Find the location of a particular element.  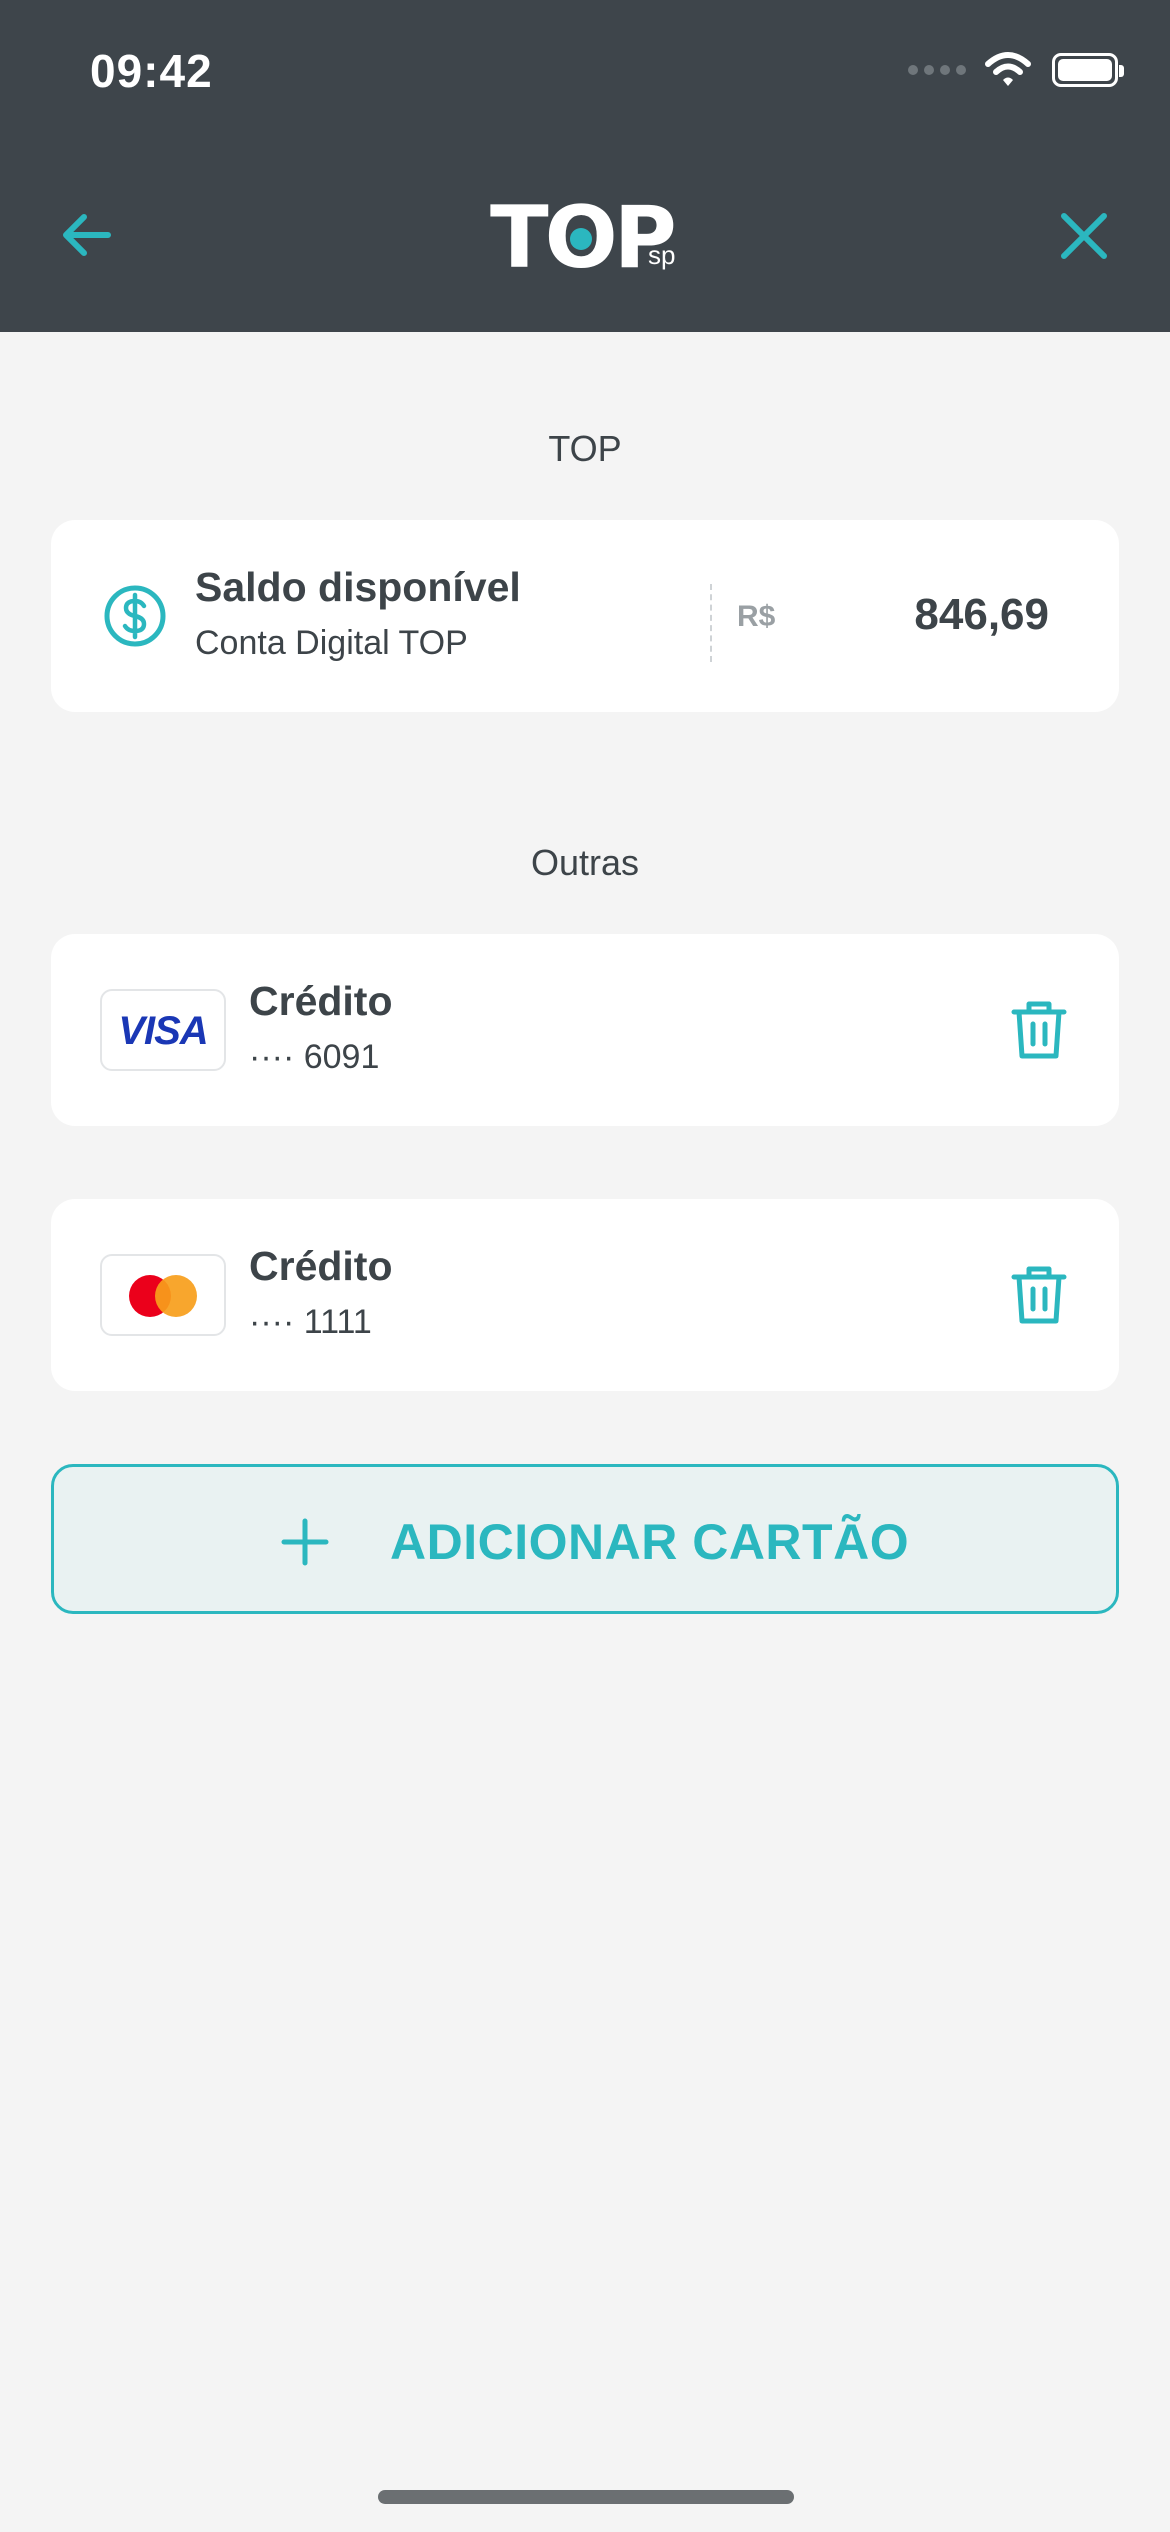

dollar-circle-icon is located at coordinates (135, 616).